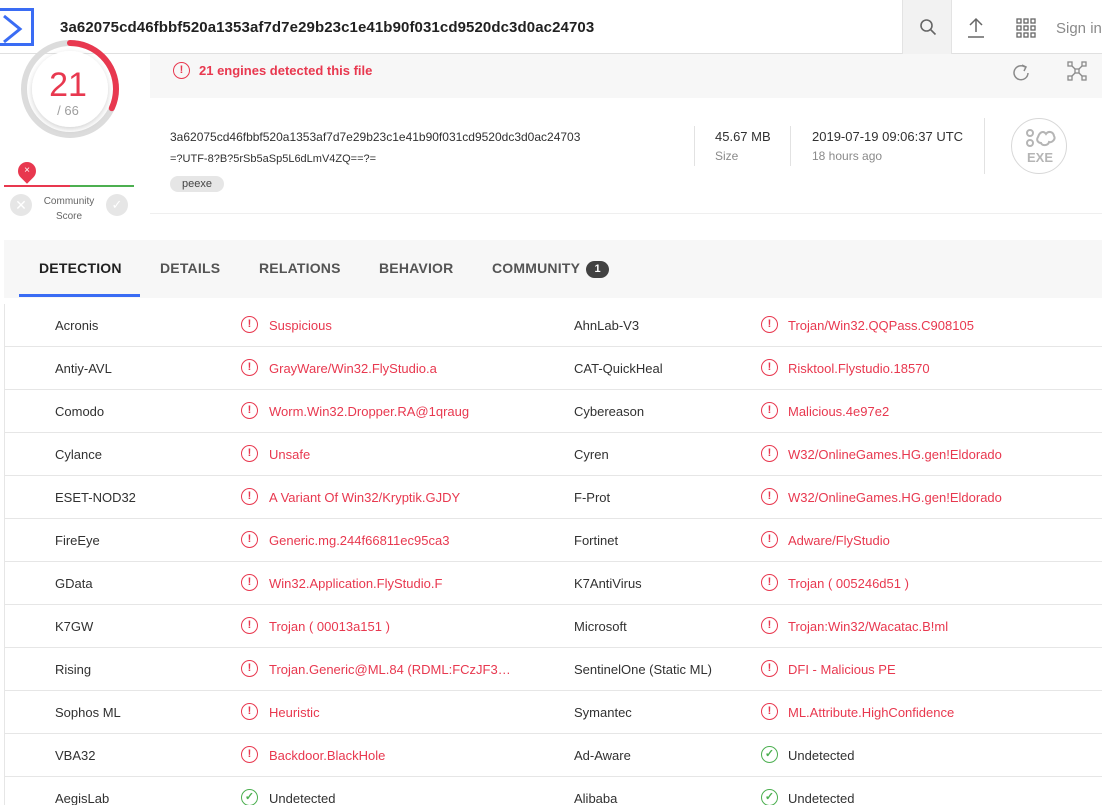 The image size is (1102, 805). I want to click on community-marker: ×, so click(27, 171).